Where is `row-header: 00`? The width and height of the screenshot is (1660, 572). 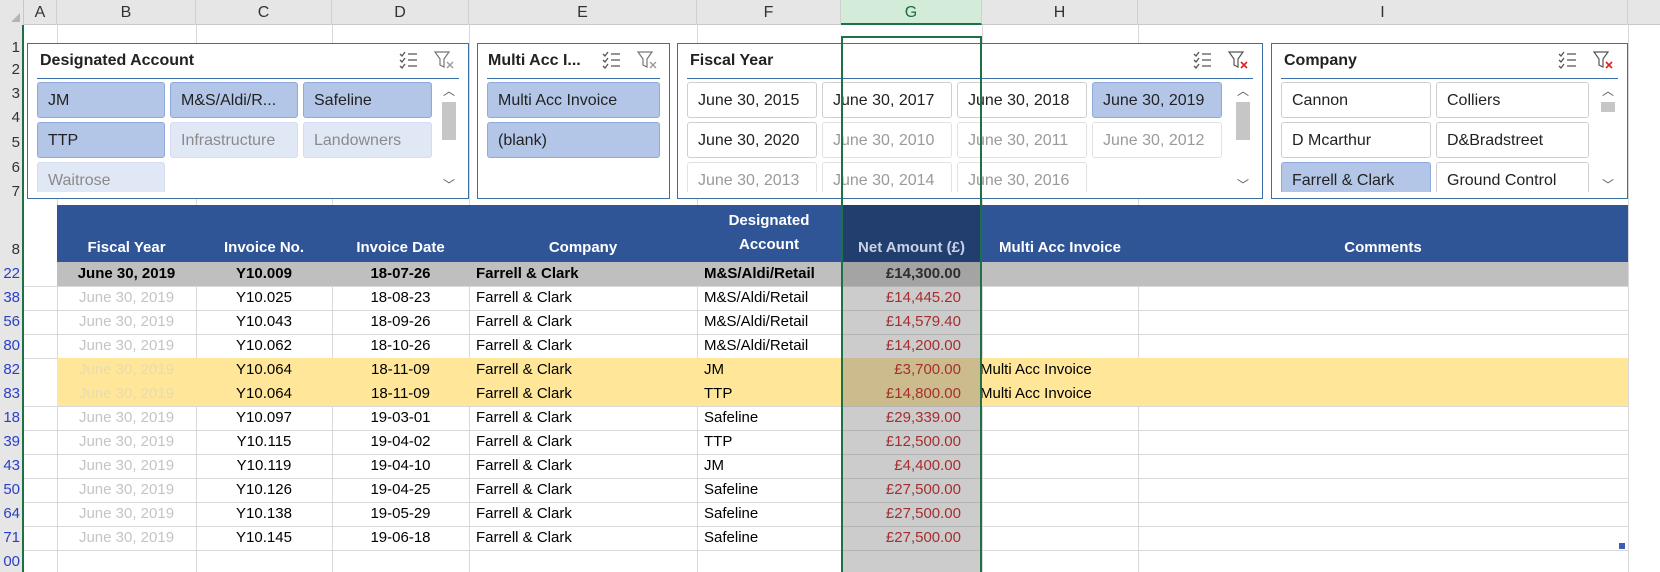
row-header: 00 is located at coordinates (11, 561).